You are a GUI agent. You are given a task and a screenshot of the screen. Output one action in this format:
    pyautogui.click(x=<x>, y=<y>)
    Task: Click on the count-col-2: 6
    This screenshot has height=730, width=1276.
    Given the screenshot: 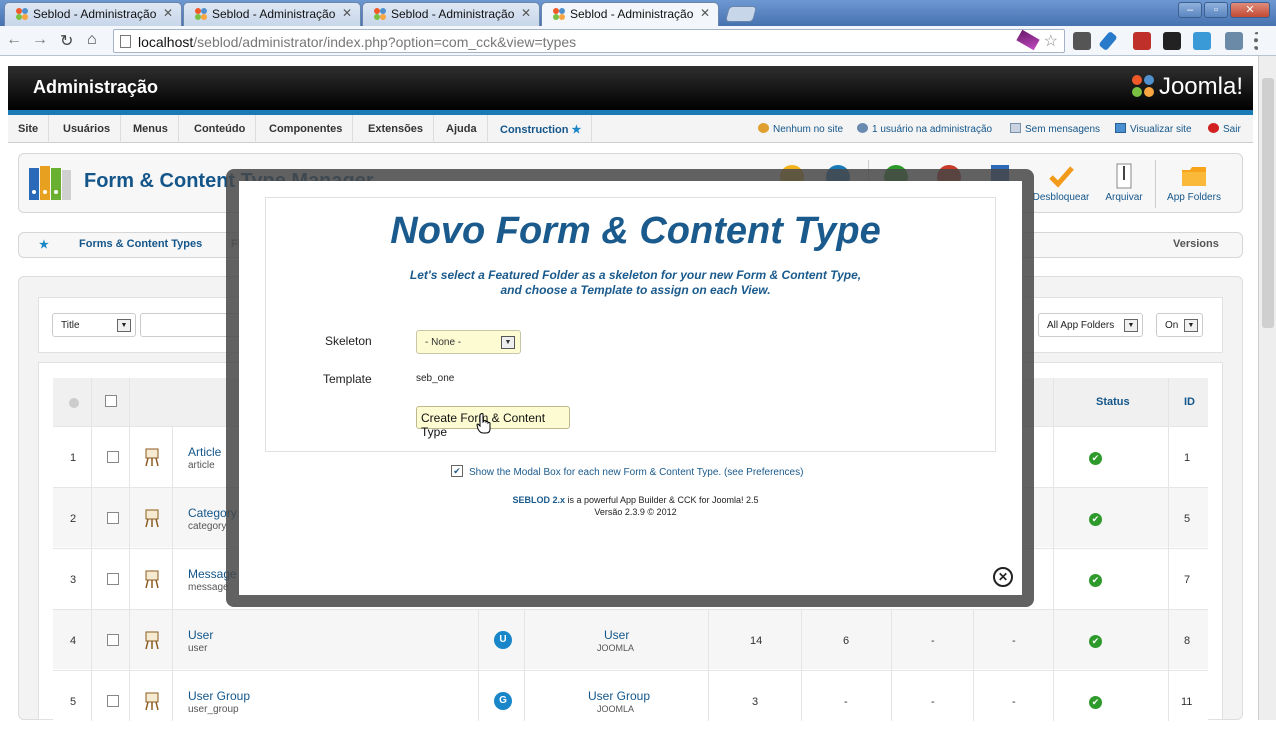 What is the action you would take?
    pyautogui.click(x=846, y=641)
    